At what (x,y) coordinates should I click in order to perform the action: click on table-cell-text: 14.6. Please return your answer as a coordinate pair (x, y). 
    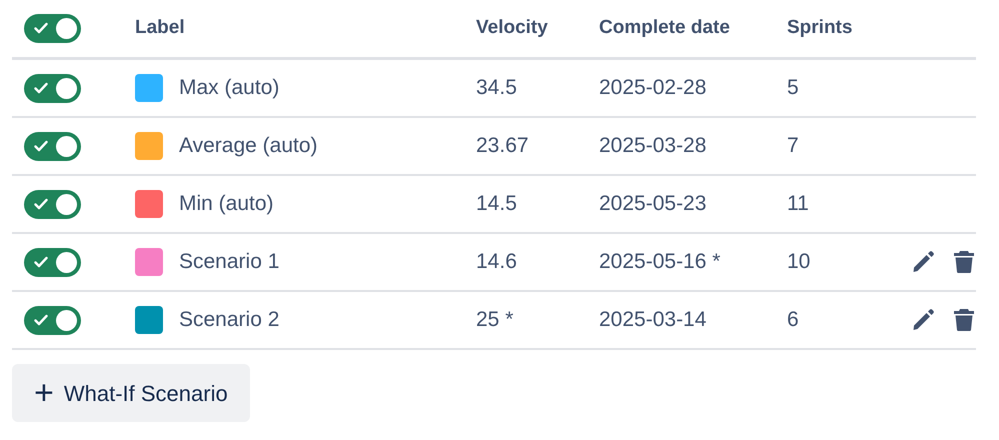
    Looking at the image, I should click on (496, 262).